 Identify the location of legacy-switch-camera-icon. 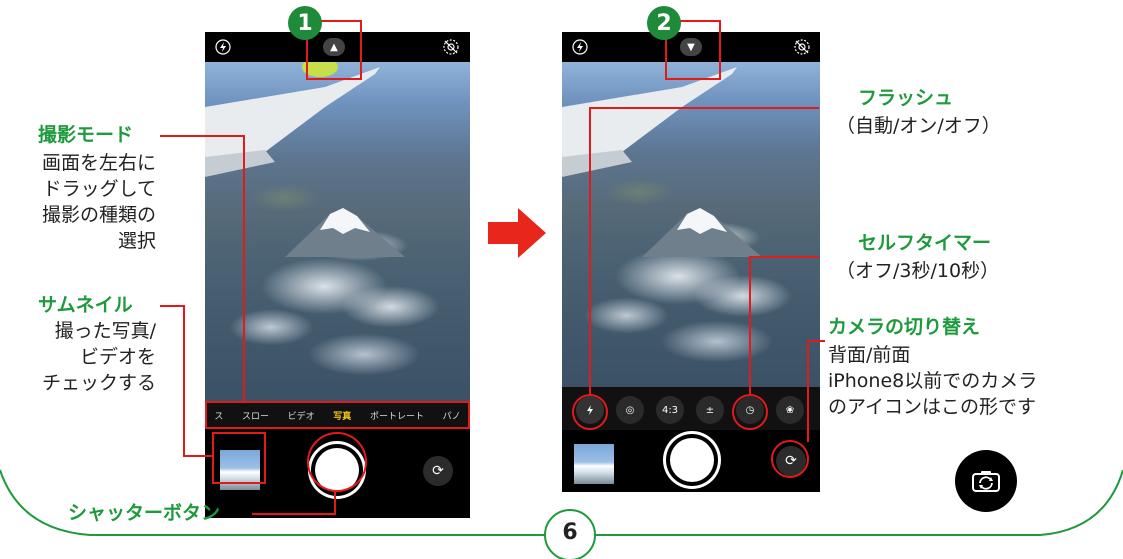
(986, 481).